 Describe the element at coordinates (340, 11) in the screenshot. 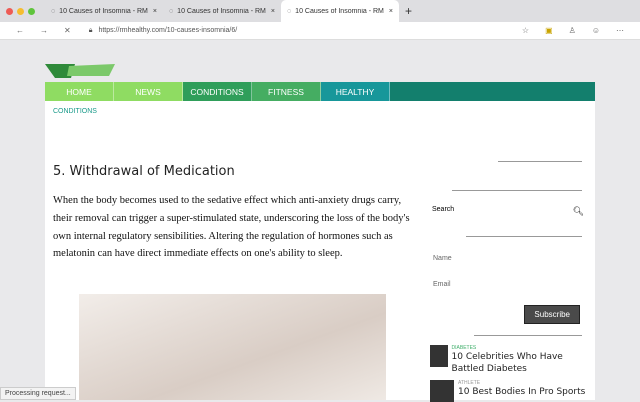

I see `browser-tab-active: ◌ 10 Causes of Insomnia - RM He ×` at that location.